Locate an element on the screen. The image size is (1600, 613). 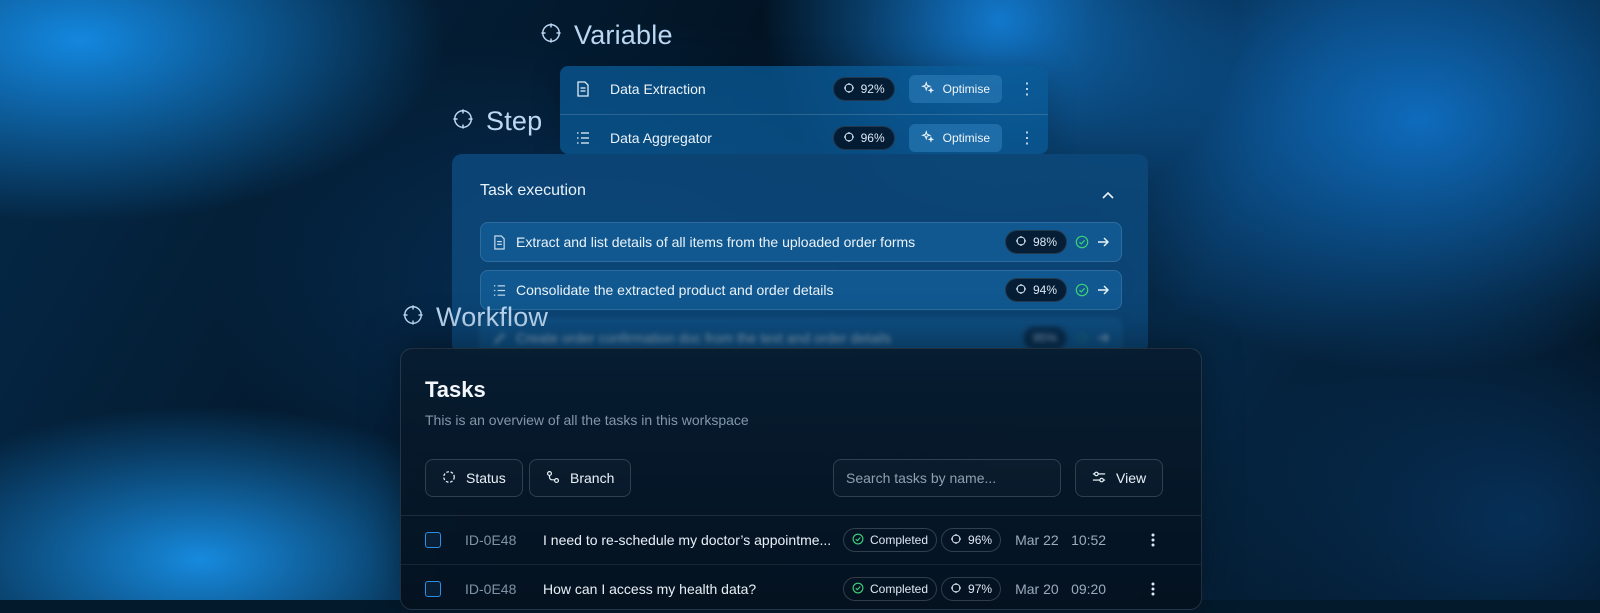
chevron-up-icon is located at coordinates (1108, 195).